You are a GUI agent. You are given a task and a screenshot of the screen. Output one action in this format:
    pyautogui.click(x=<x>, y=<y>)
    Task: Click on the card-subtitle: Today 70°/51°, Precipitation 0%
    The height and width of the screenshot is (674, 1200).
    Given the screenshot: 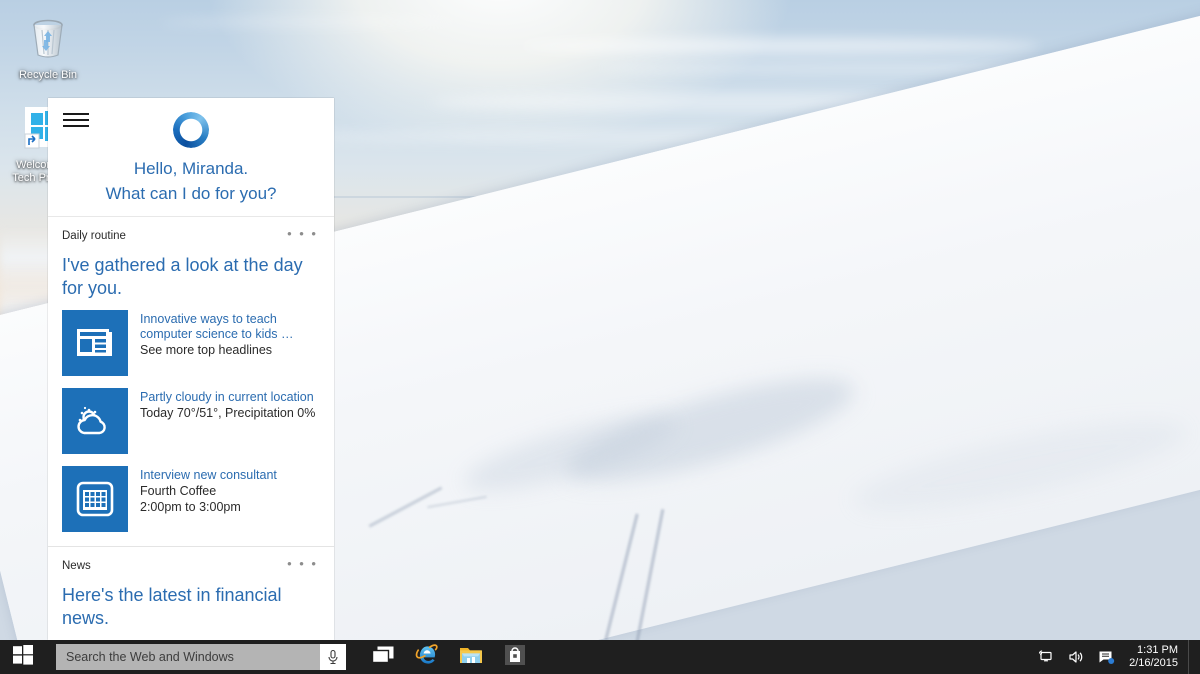 What is the action you would take?
    pyautogui.click(x=228, y=413)
    